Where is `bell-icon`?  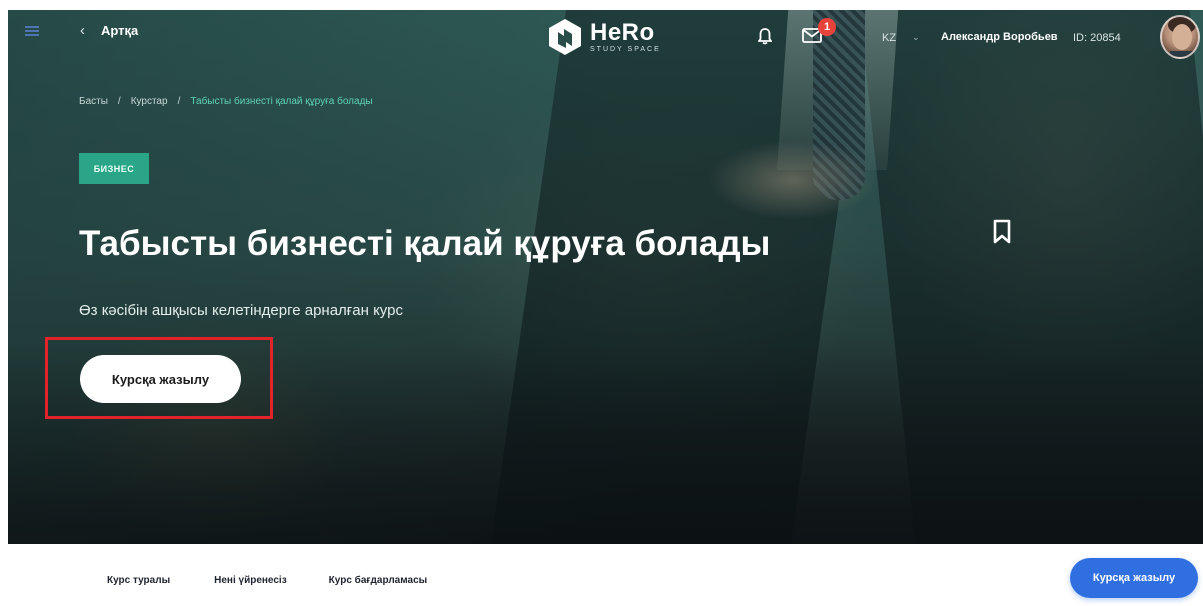
bell-icon is located at coordinates (765, 38).